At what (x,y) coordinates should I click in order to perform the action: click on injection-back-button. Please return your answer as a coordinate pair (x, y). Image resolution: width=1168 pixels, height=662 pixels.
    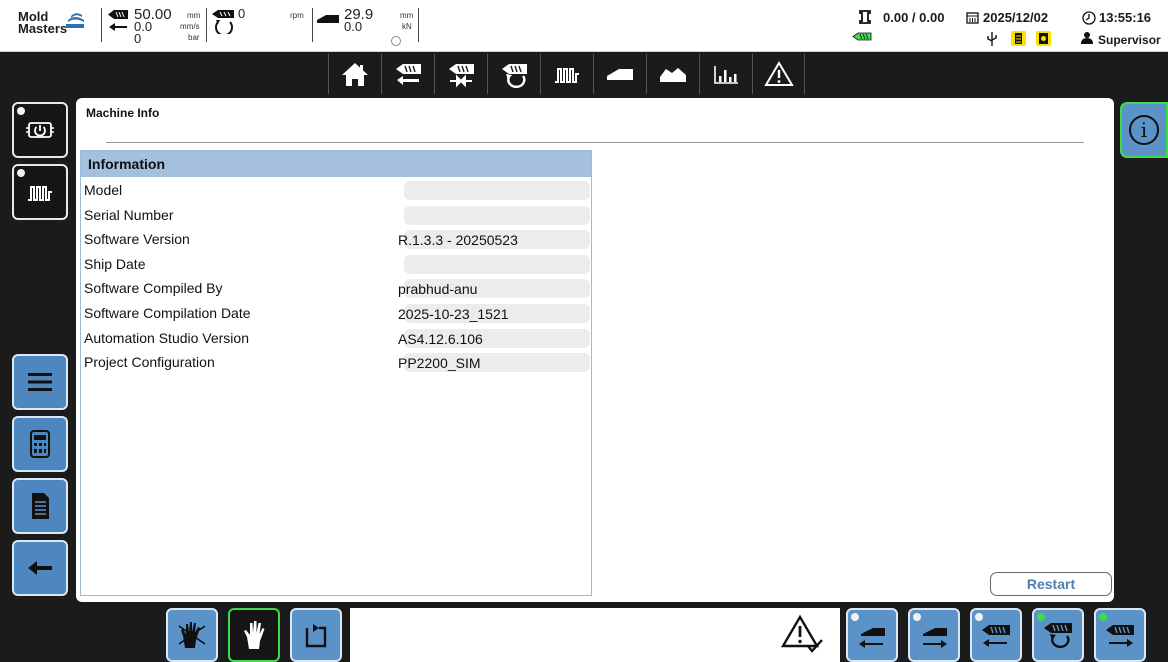
    Looking at the image, I should click on (996, 635).